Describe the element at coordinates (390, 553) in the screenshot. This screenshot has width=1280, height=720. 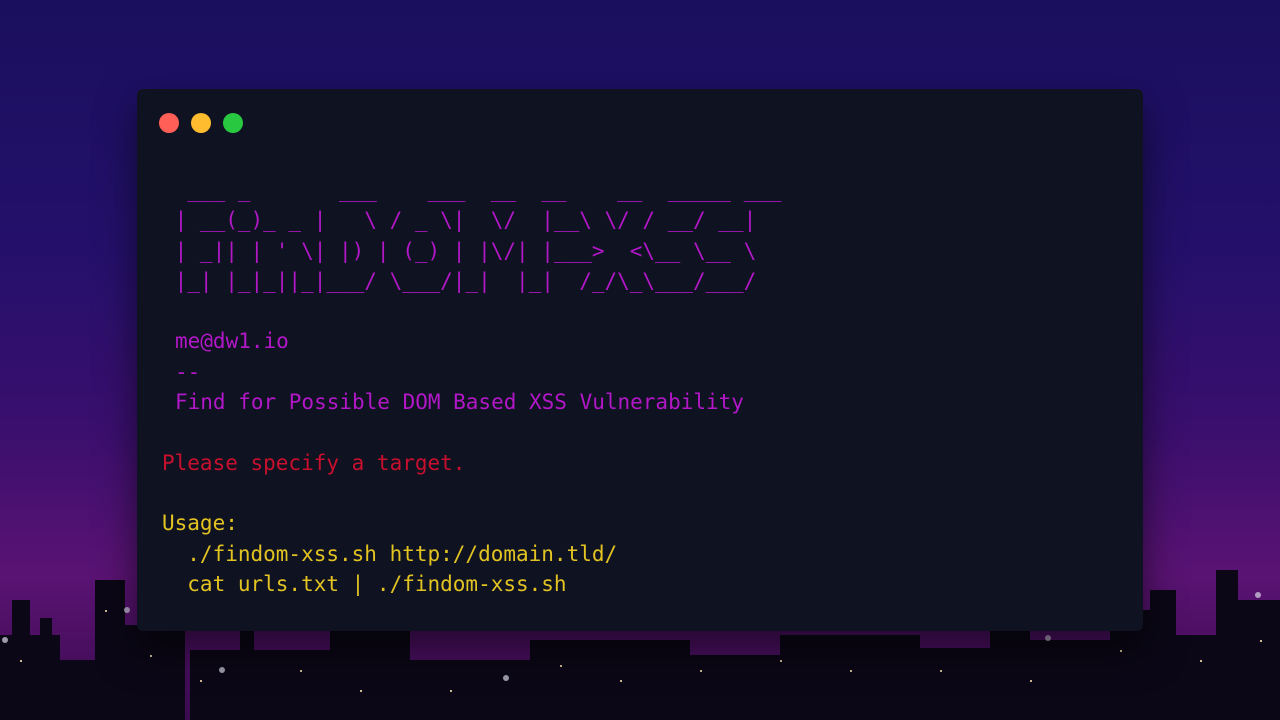
I see `usage-example: ./findom-xss.sh http://domain.tld/` at that location.